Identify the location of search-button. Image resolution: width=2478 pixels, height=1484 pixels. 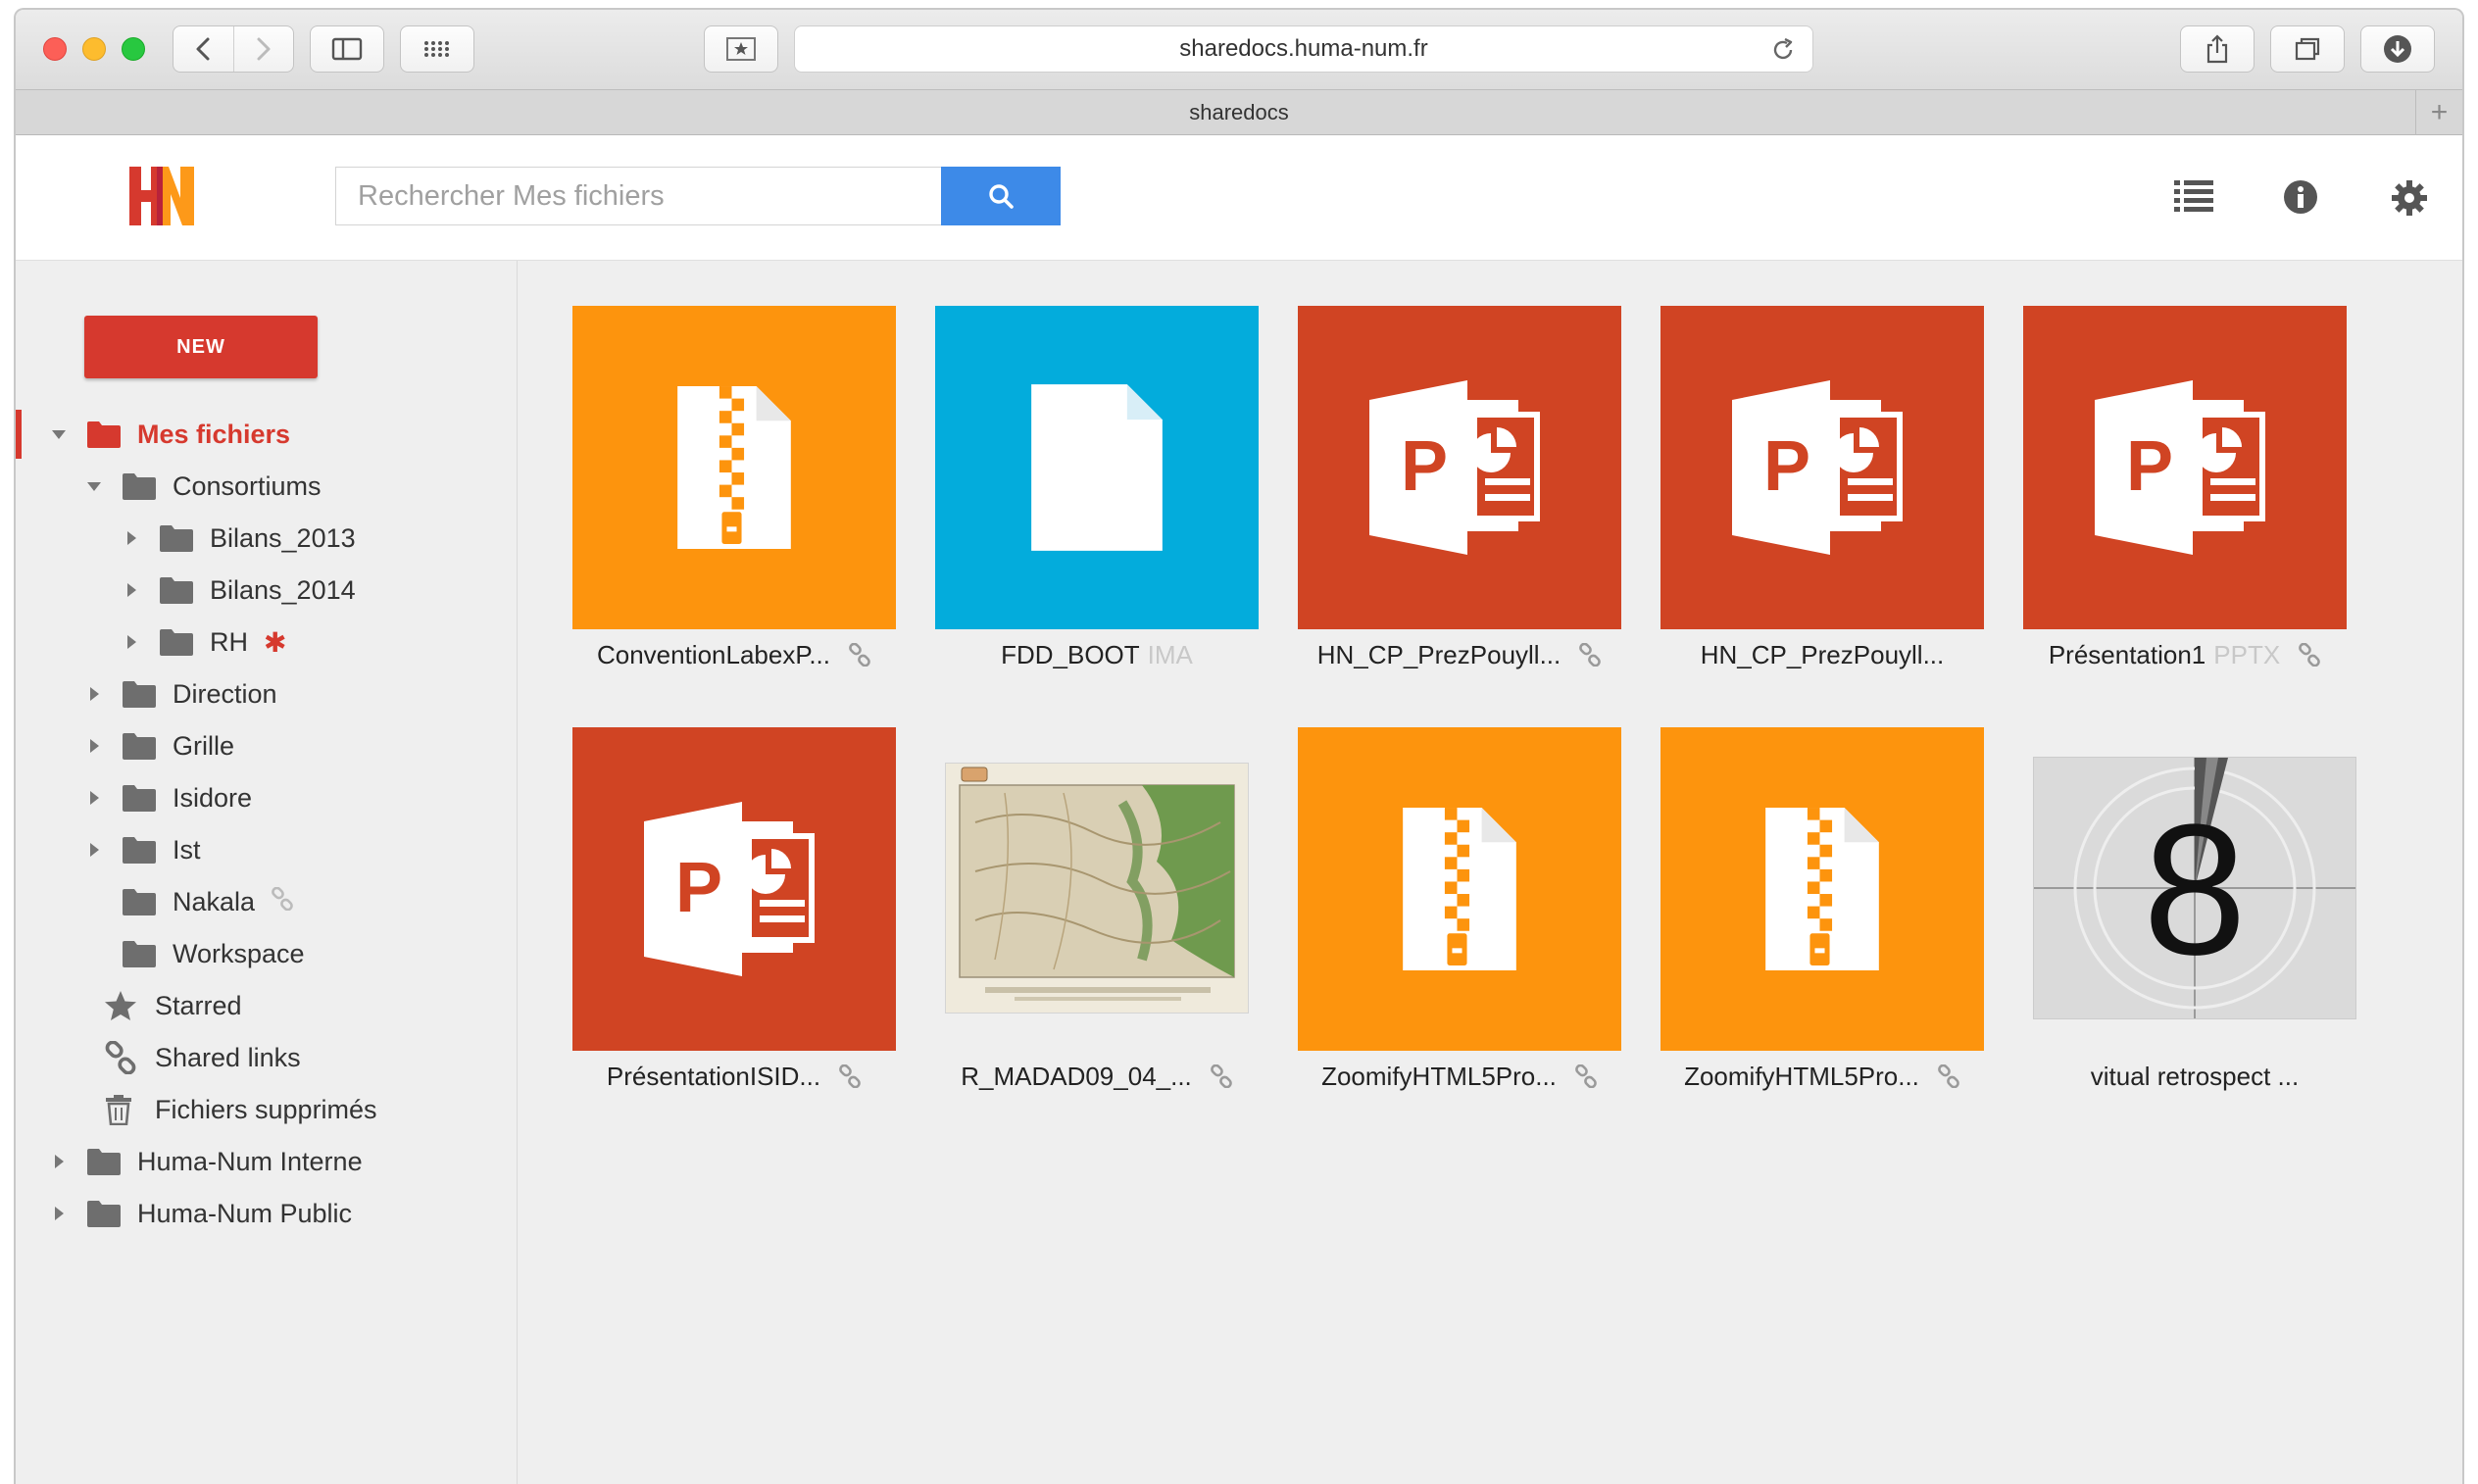
(1001, 196).